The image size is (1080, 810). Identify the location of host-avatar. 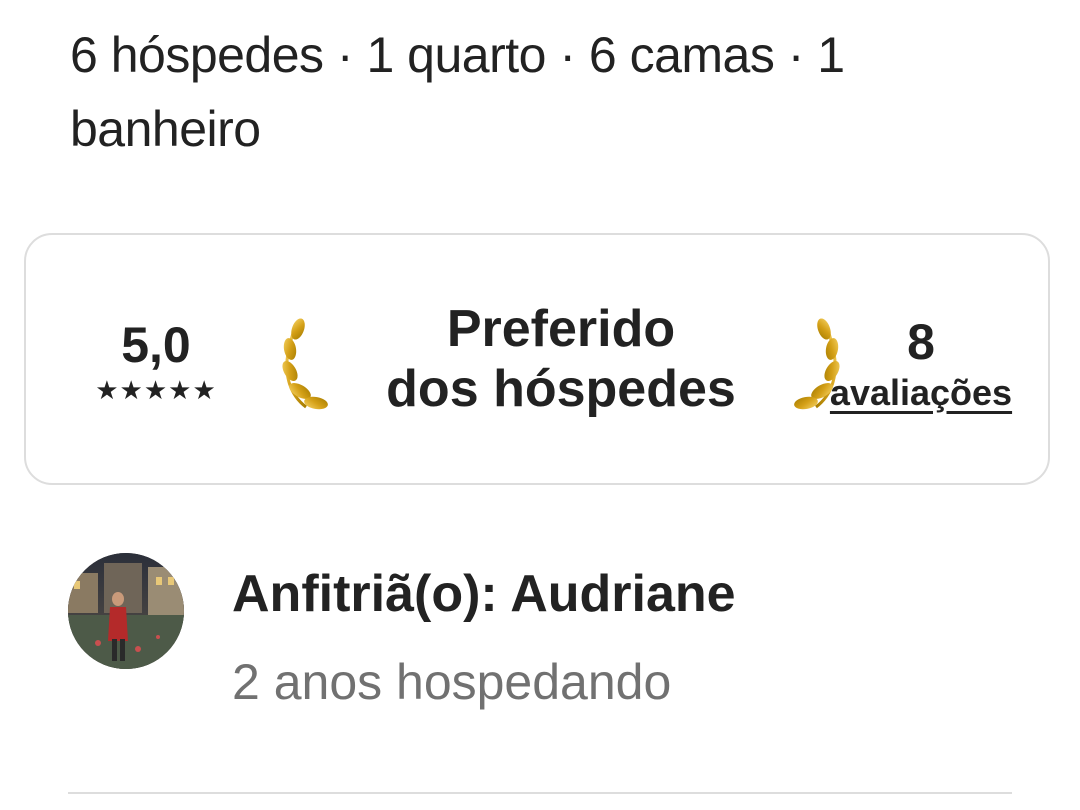
(126, 611).